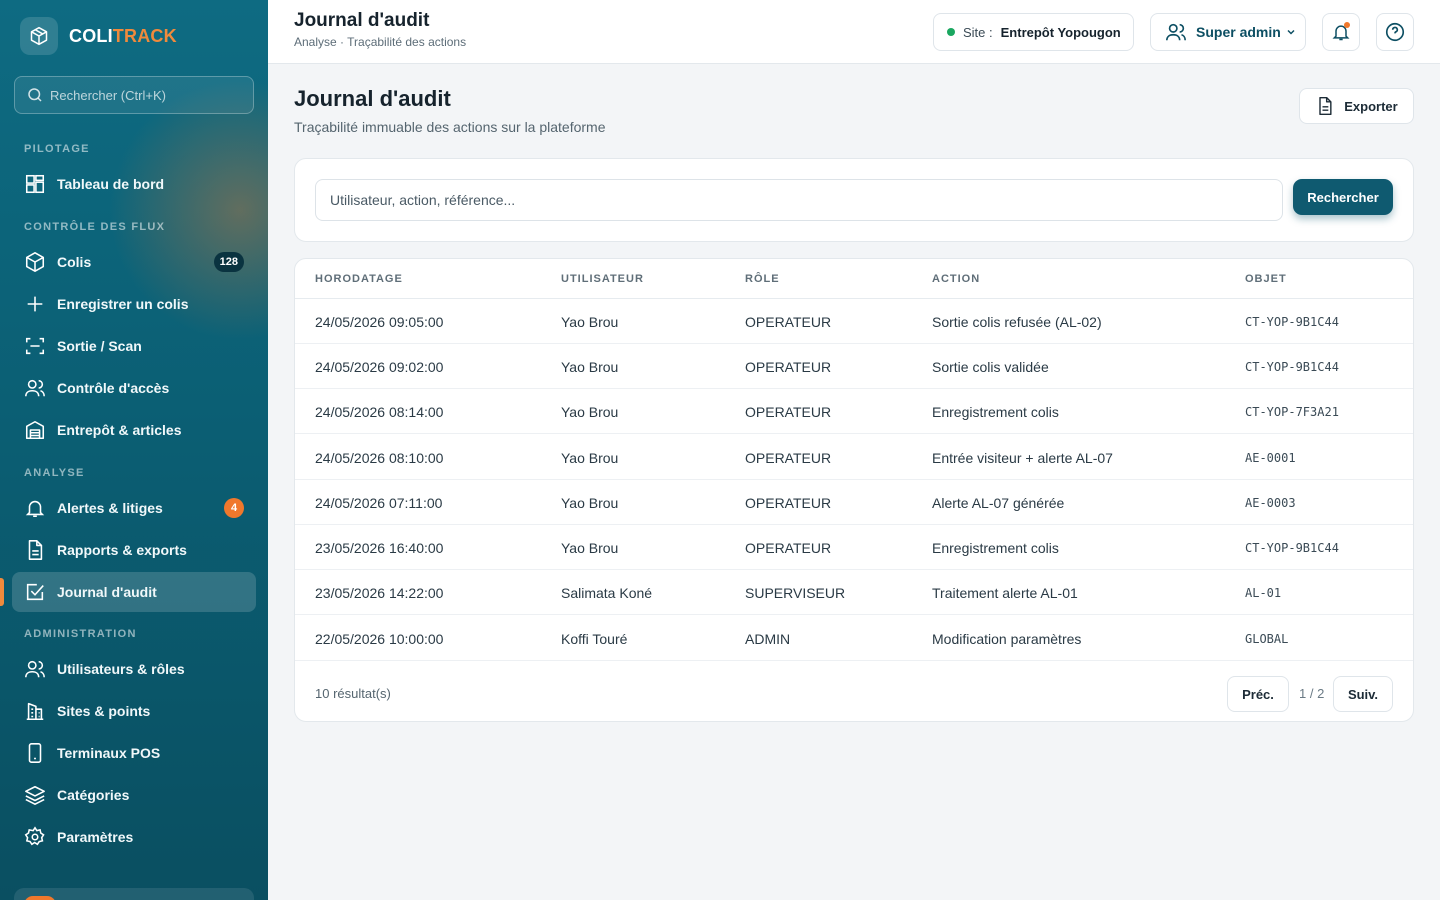 The width and height of the screenshot is (1440, 900). What do you see at coordinates (234, 508) in the screenshot?
I see `alerts-count-badge: 4` at bounding box center [234, 508].